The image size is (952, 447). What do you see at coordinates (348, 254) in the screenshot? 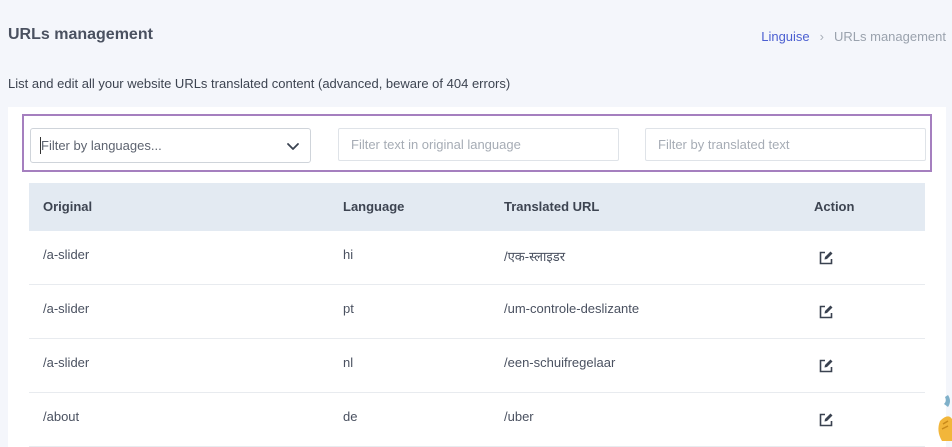
I see `cell-language: hi` at bounding box center [348, 254].